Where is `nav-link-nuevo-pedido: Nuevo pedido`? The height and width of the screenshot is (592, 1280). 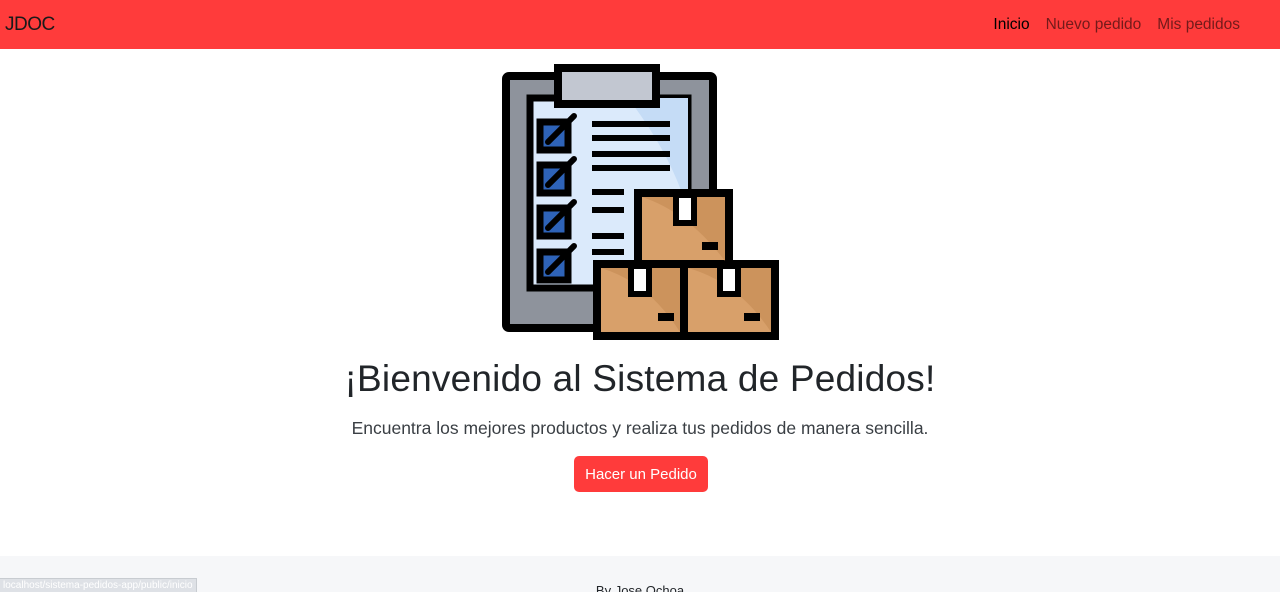
nav-link-nuevo-pedido: Nuevo pedido is located at coordinates (1094, 25).